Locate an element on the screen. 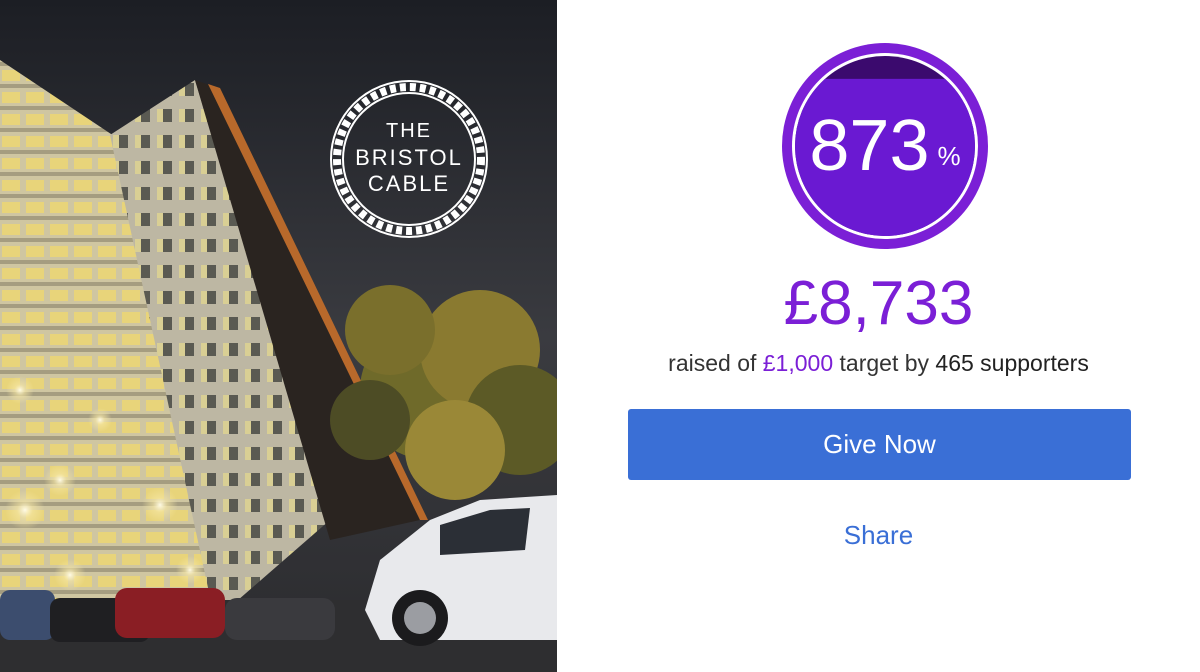 The height and width of the screenshot is (672, 1200). logo-line-2: BRISTOL is located at coordinates (409, 157).